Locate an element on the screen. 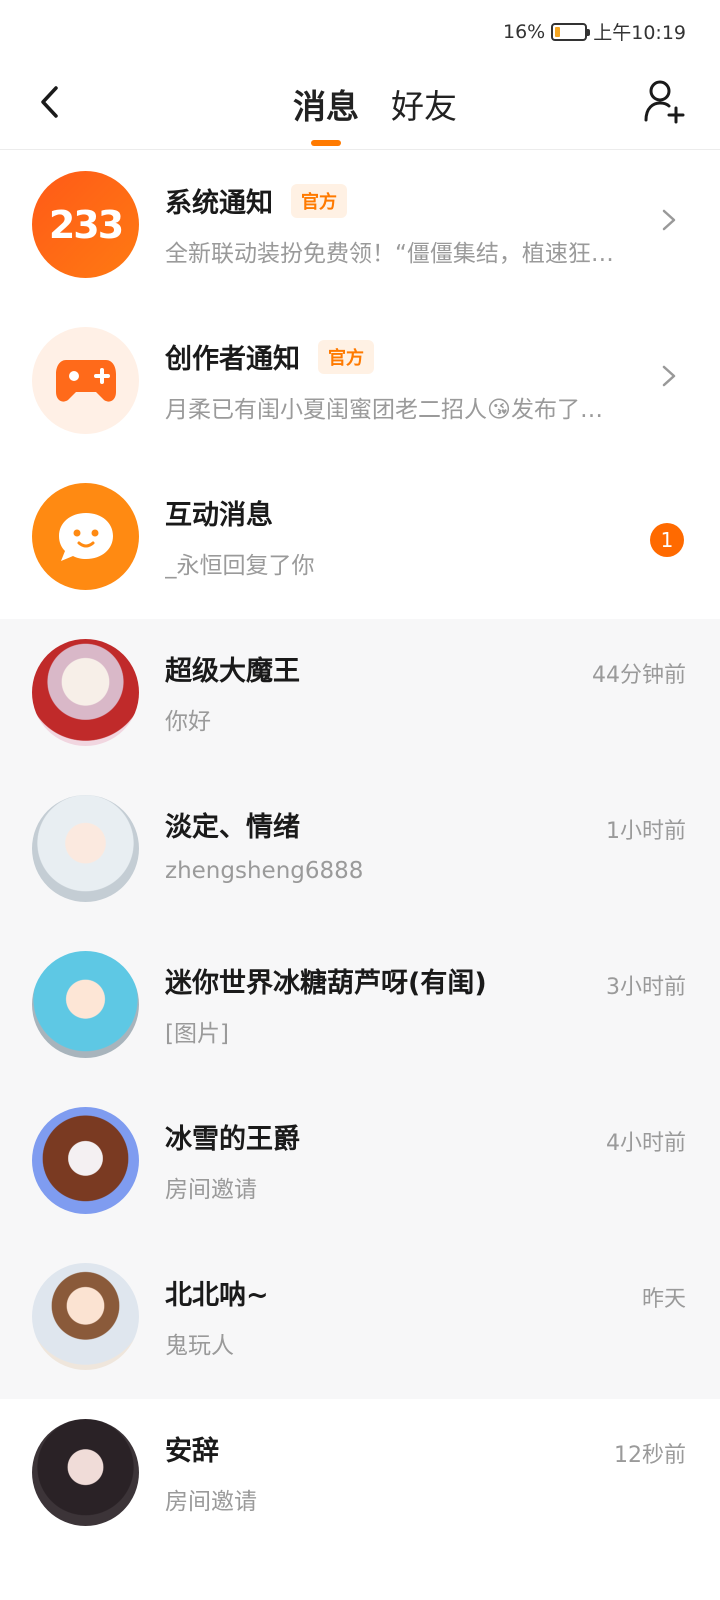 The image size is (720, 1600). chat-name: 淡定、情绪 is located at coordinates (232, 827).